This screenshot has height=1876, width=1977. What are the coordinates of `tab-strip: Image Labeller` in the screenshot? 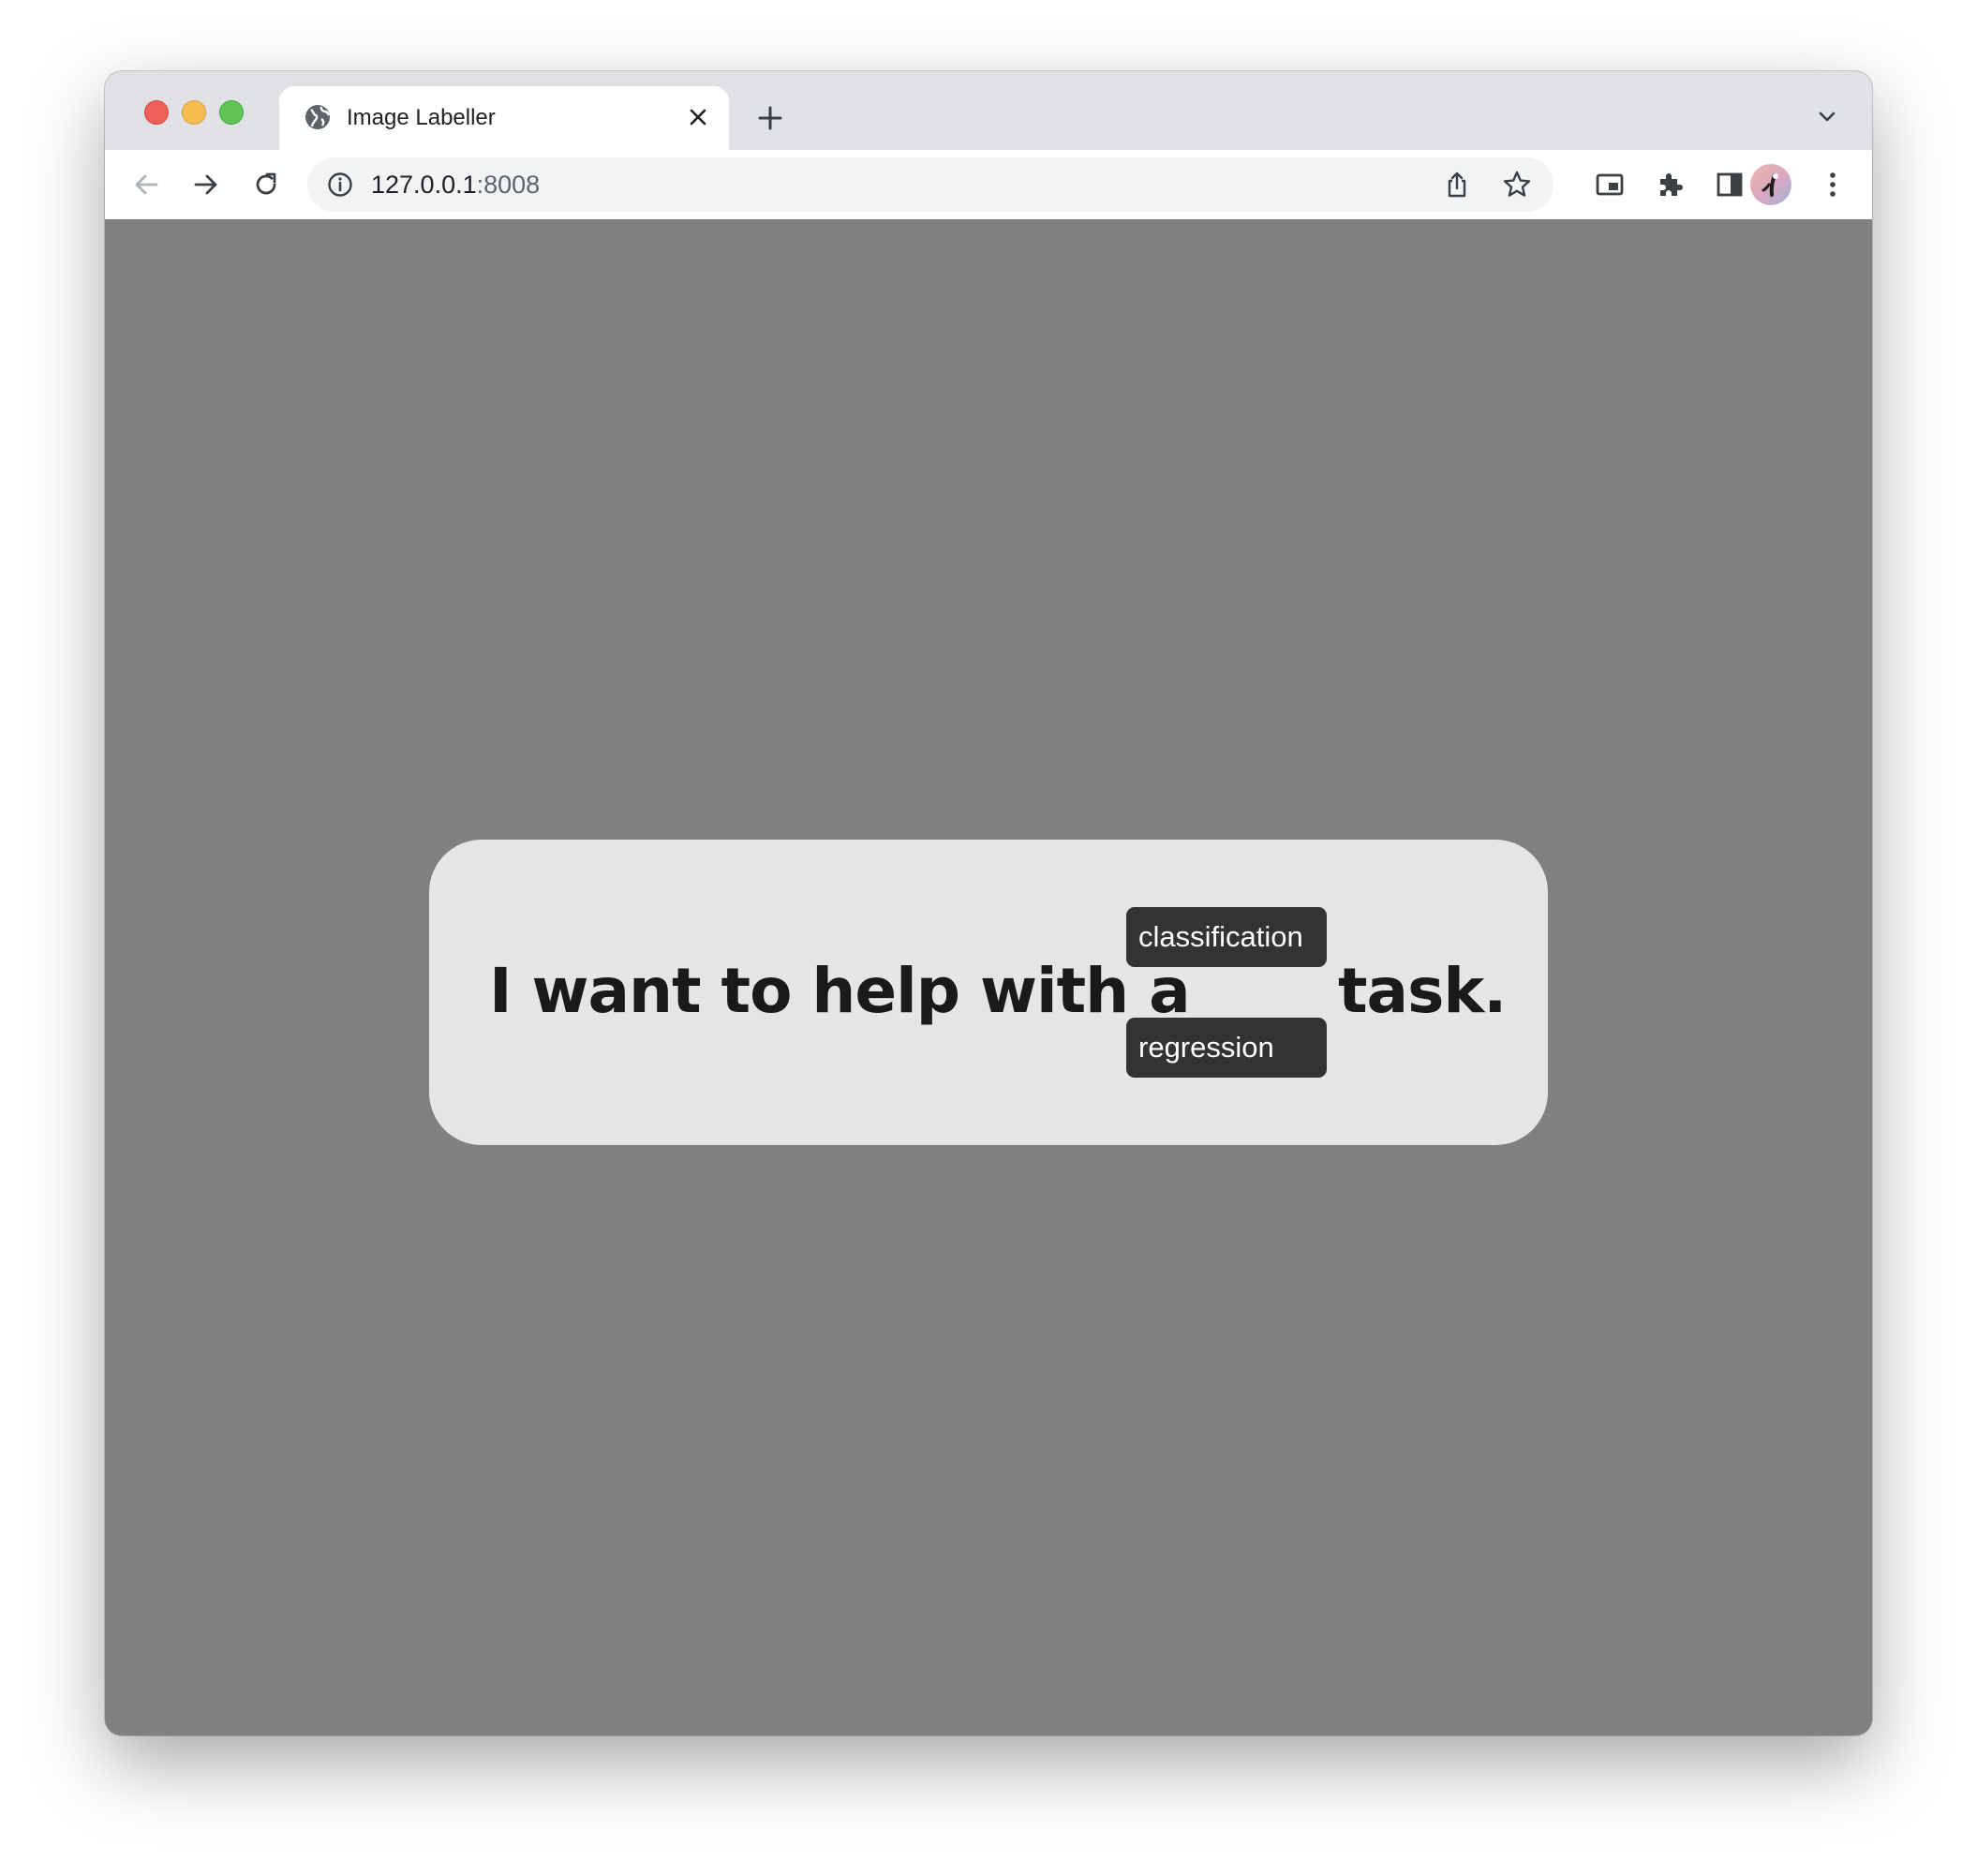 It's located at (988, 111).